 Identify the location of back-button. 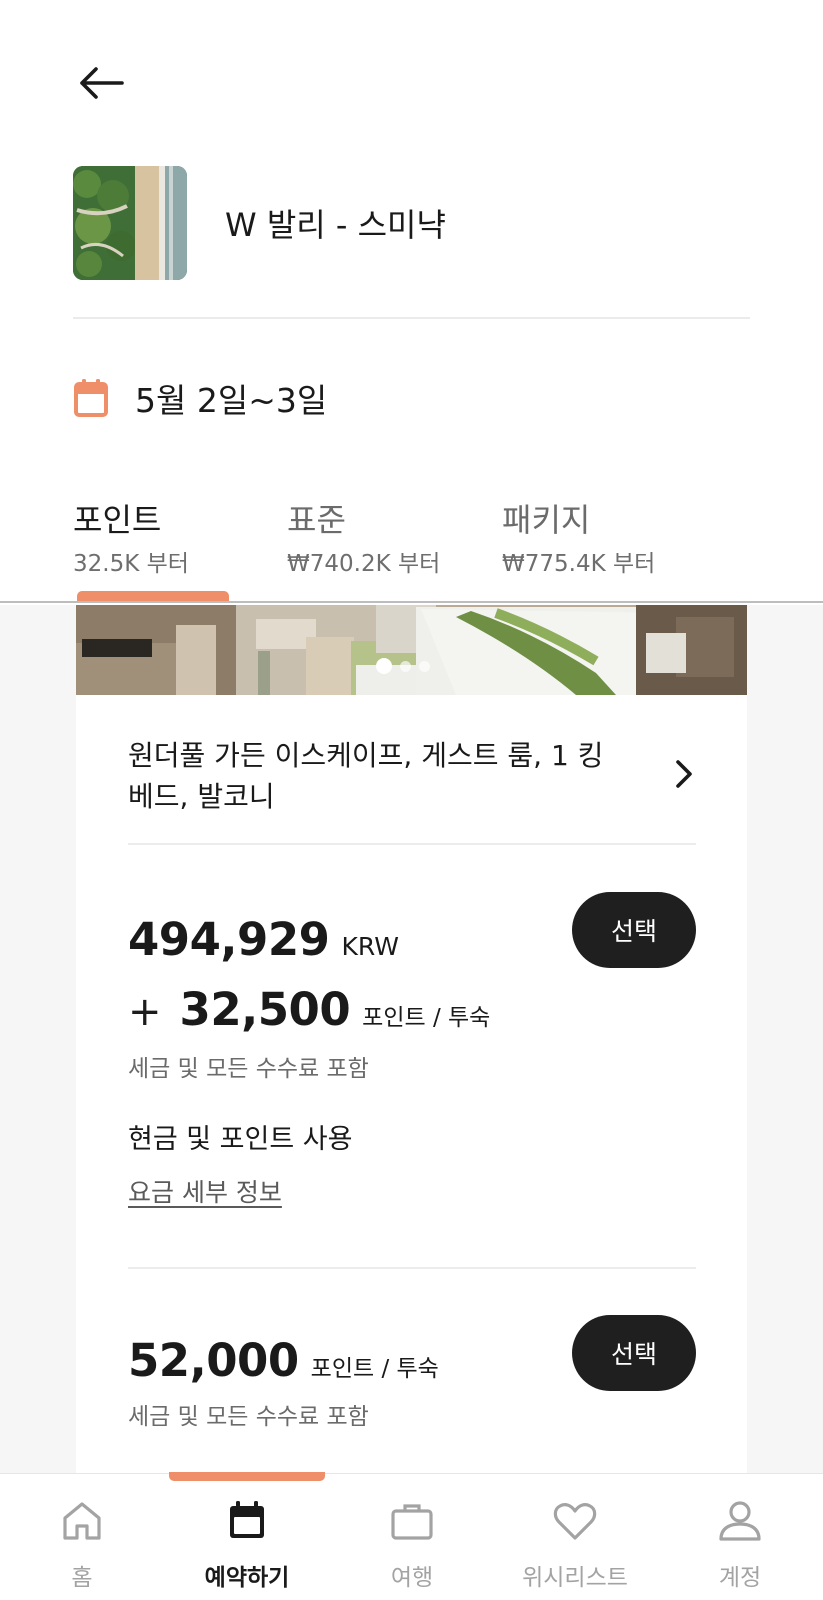
(101, 83).